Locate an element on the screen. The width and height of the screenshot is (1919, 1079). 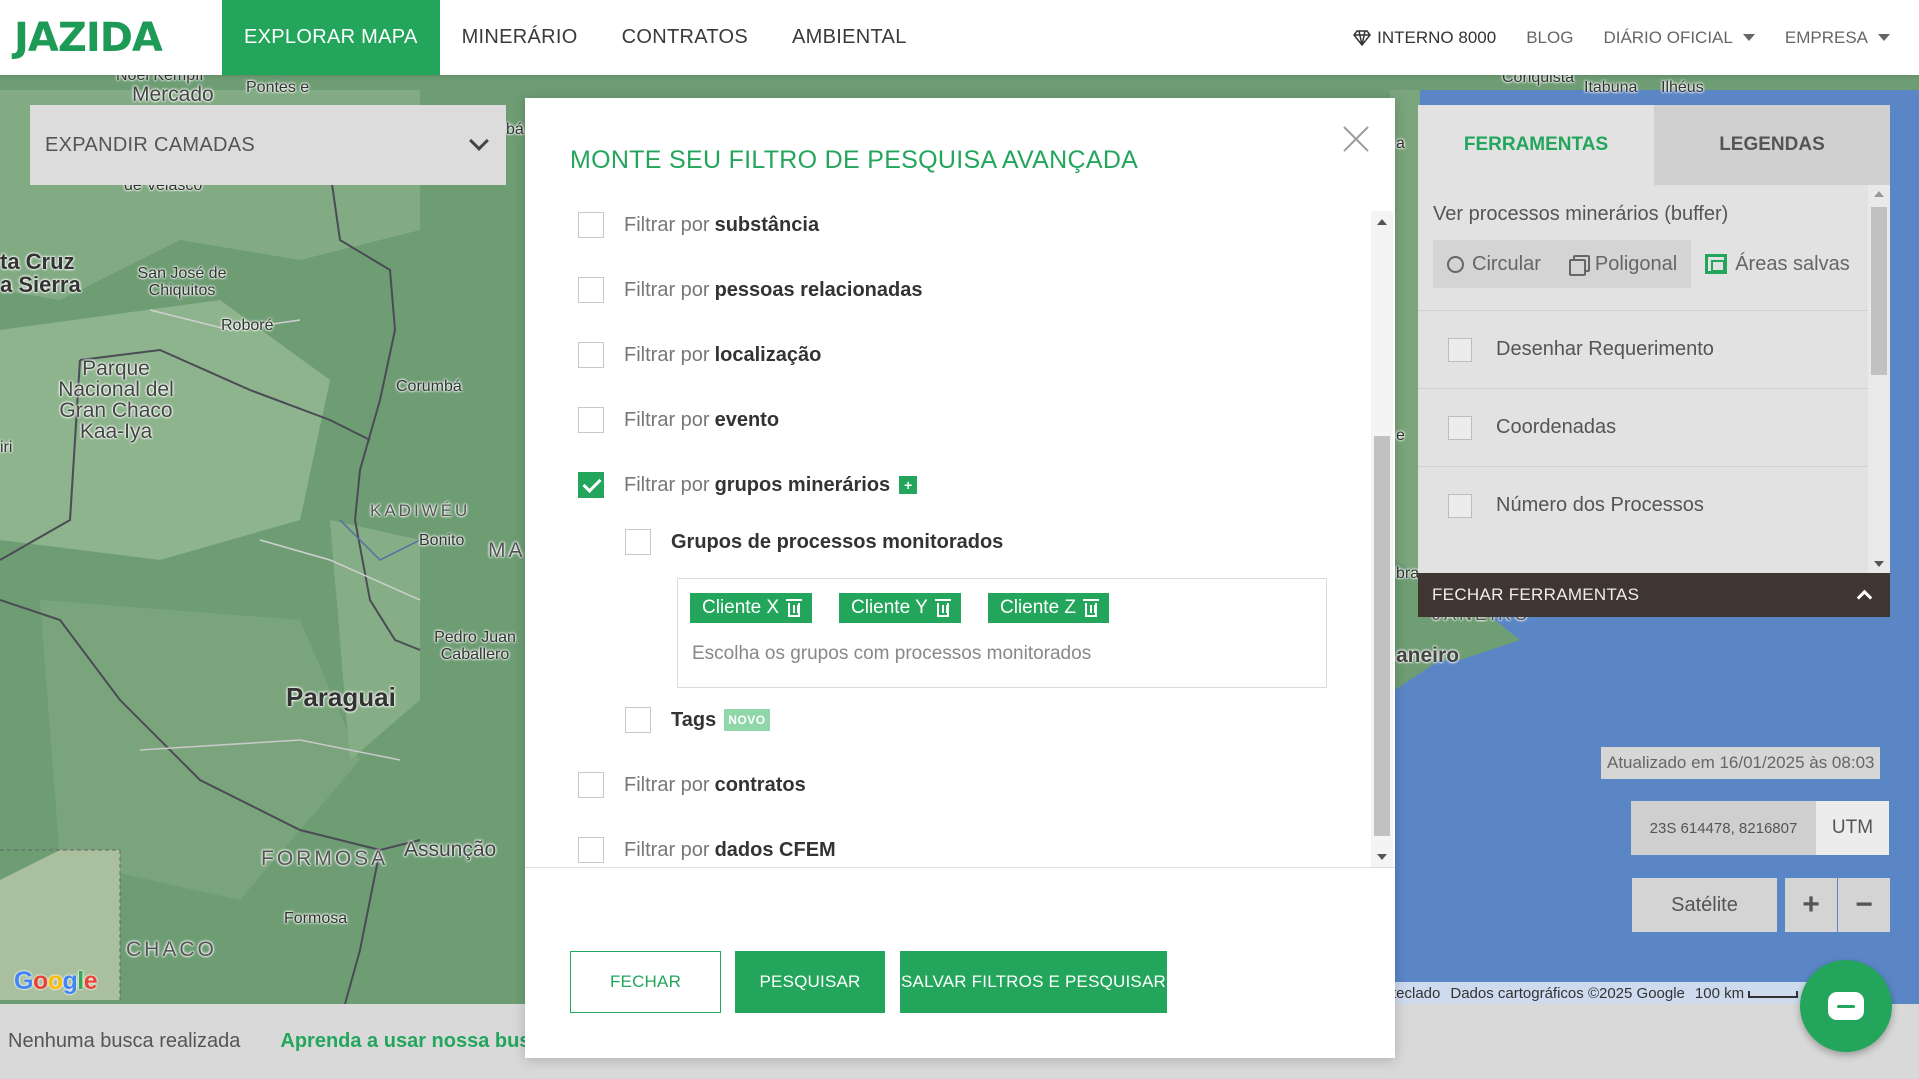
tool-coordenadas: Coordenadas is located at coordinates (1643, 427).